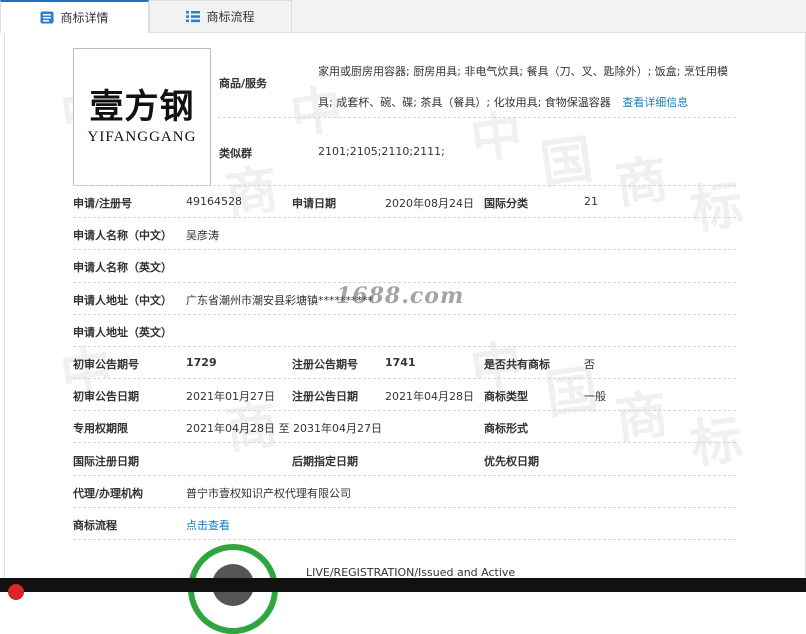 This screenshot has height=634, width=806. I want to click on address-cn-label: 申请人地址（中文）, so click(122, 300).